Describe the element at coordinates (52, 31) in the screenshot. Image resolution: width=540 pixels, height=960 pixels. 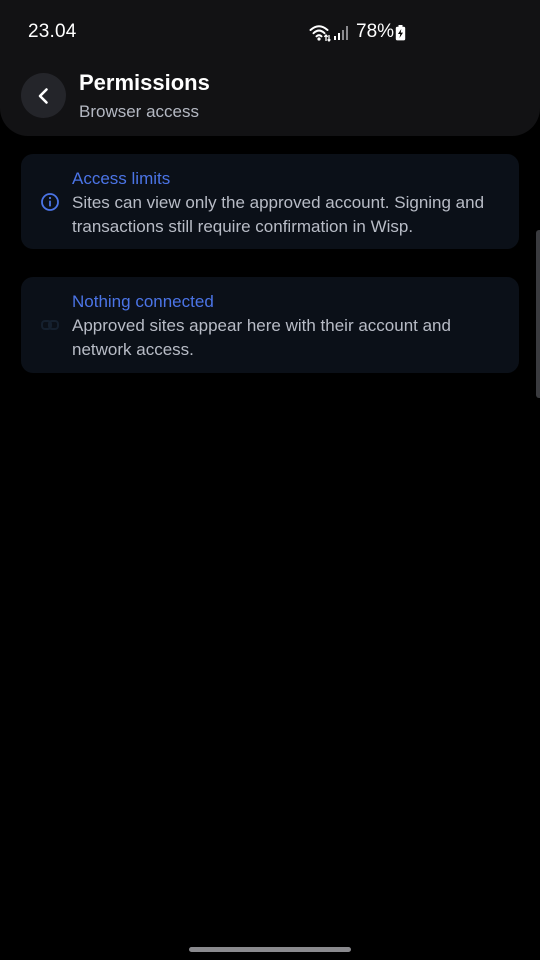
I see `status-time: 23.04` at that location.